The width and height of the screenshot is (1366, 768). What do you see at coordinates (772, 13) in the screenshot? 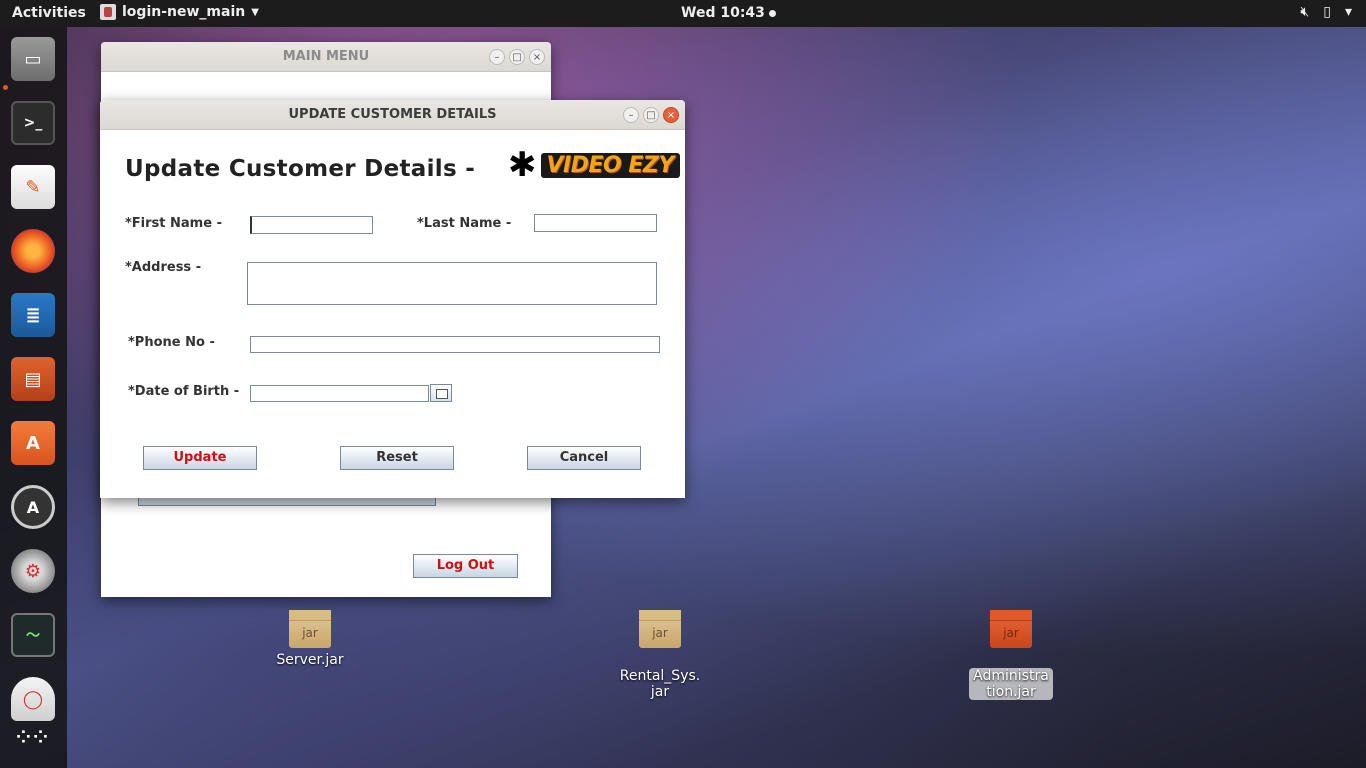
I see `notification-dot-icon` at bounding box center [772, 13].